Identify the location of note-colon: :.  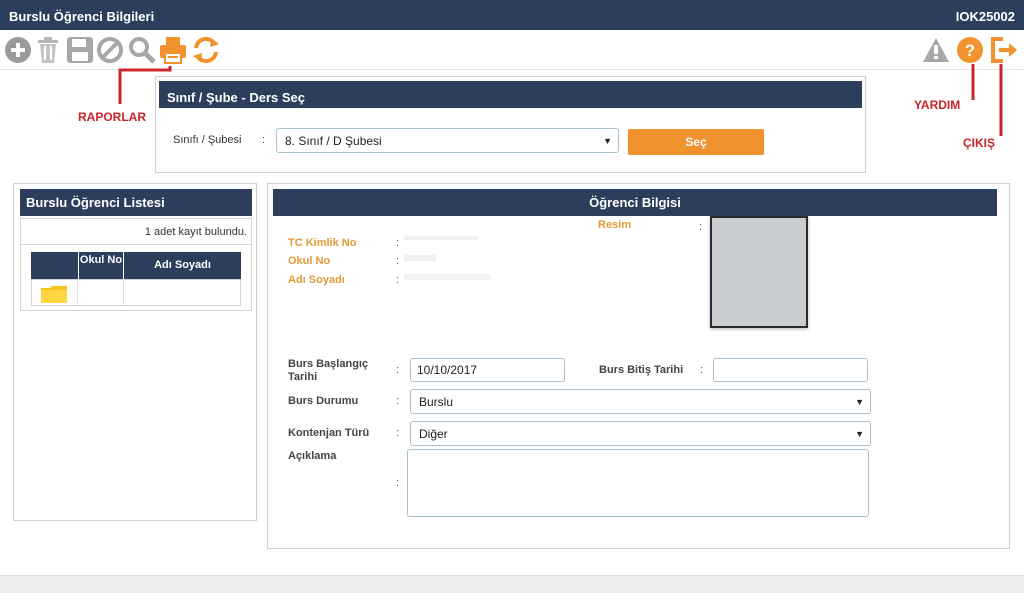
(398, 483).